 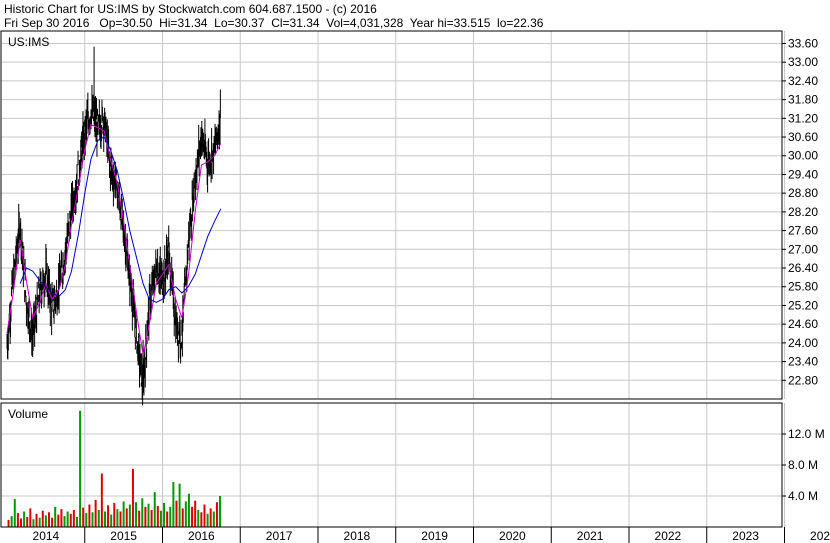 I want to click on price-tick-label: 28.20, so click(x=803, y=212).